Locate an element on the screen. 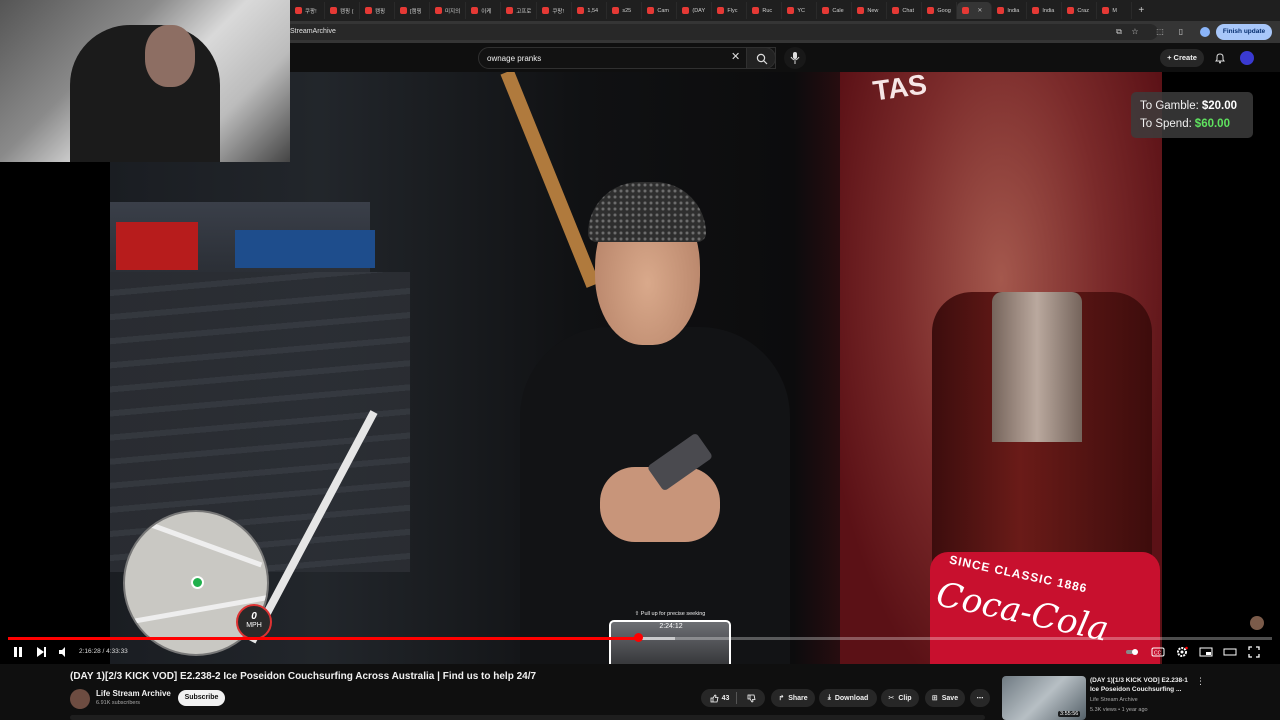 Image resolution: width=1280 pixels, height=720 pixels. browser-tab: 이케 is located at coordinates (484, 10).